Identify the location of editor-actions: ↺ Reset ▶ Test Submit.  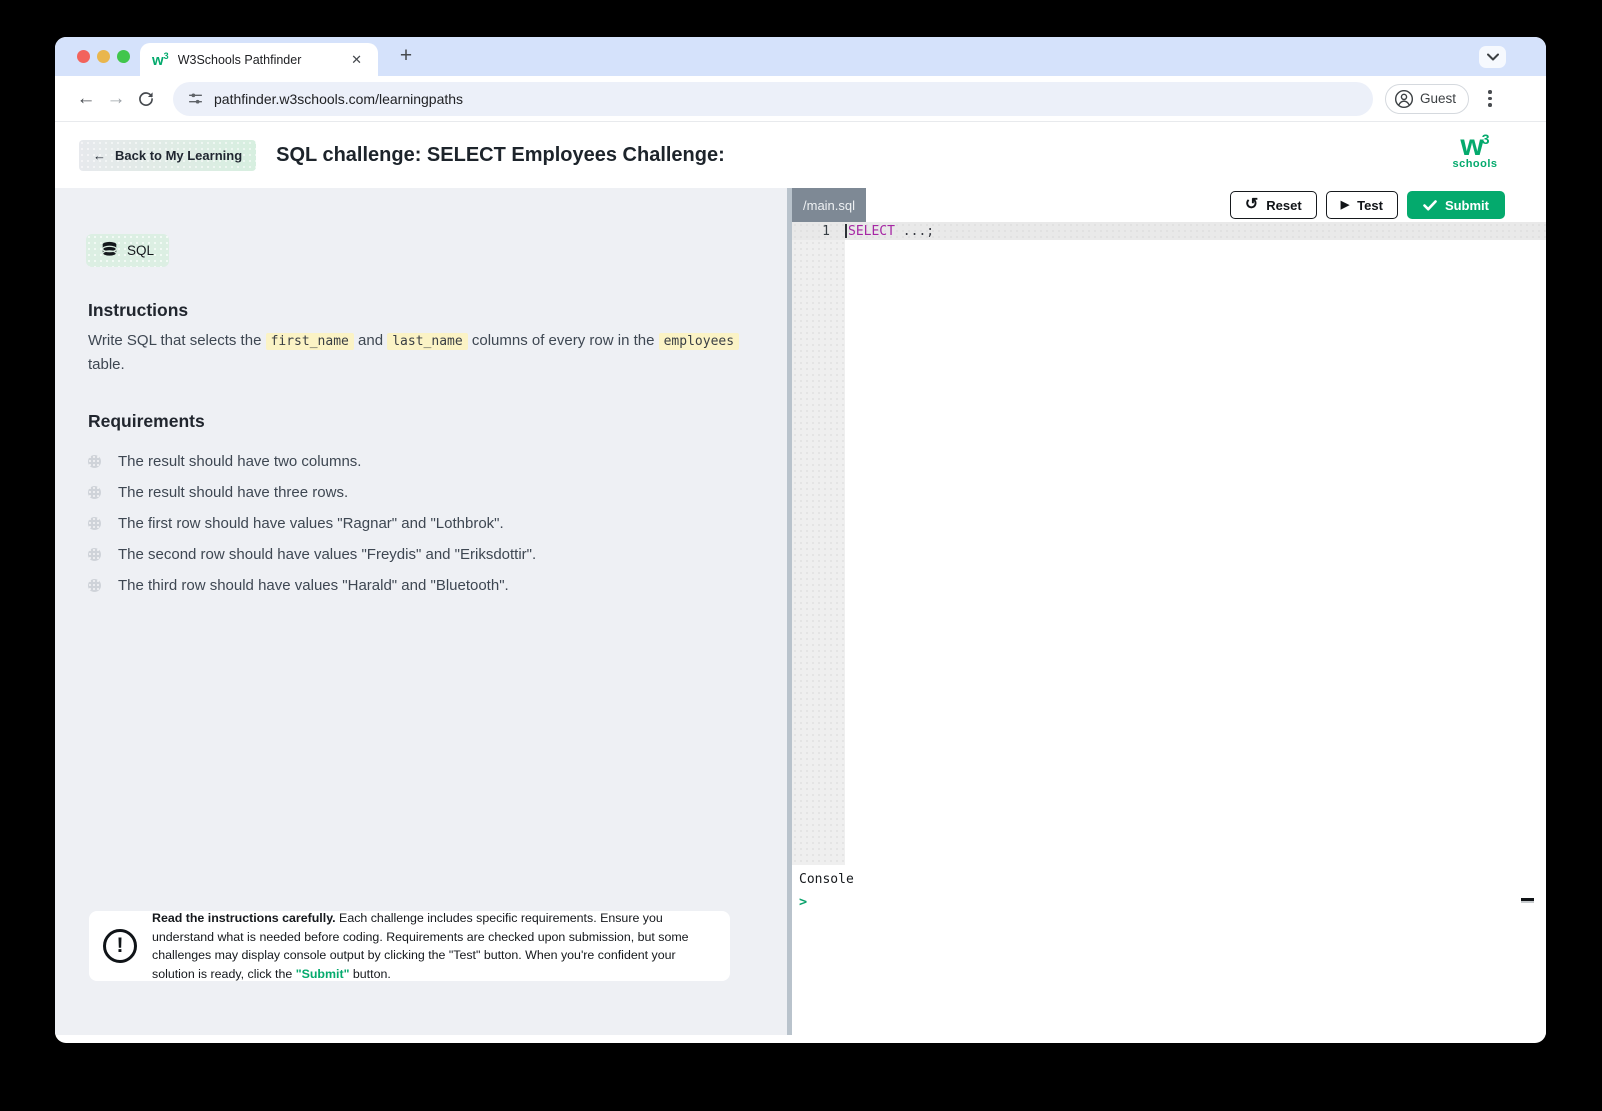
(1367, 205).